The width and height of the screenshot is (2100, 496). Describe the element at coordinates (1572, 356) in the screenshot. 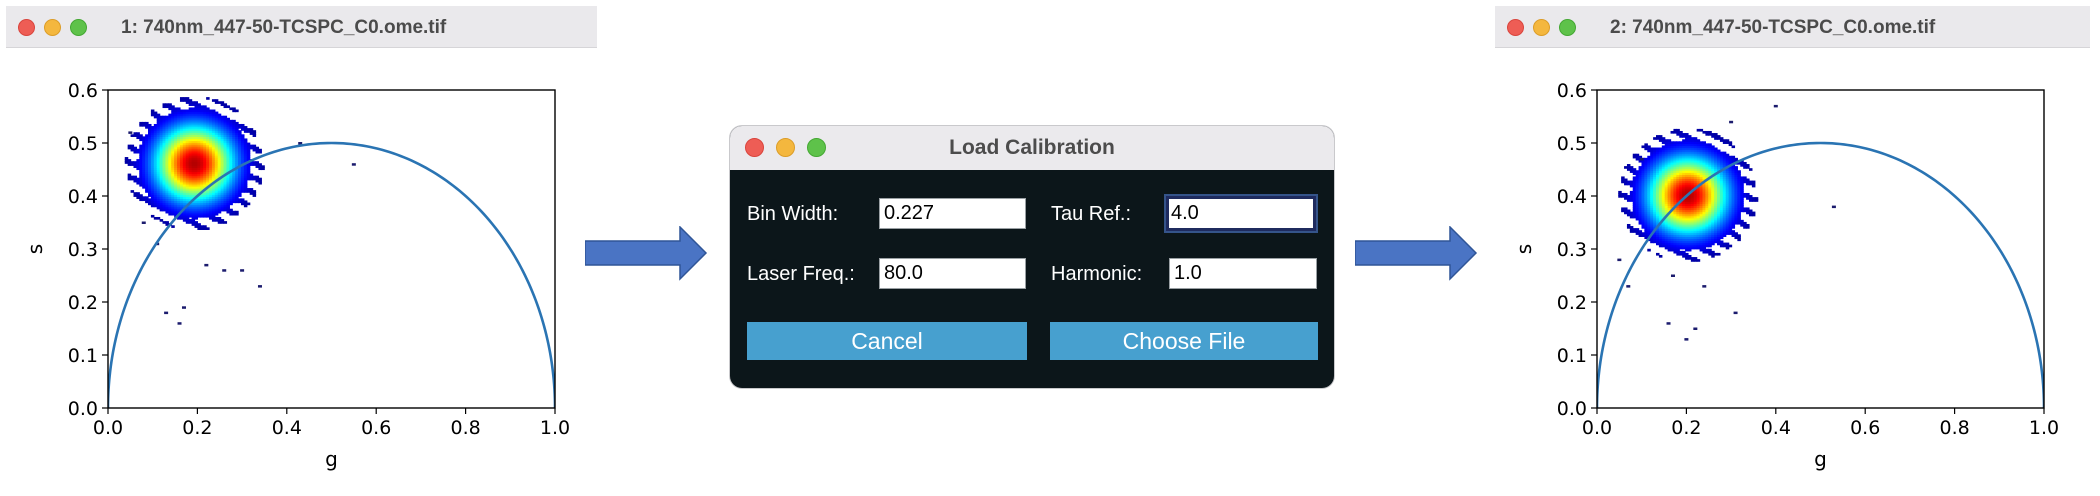

I see `y-tick-label: 0.1` at that location.